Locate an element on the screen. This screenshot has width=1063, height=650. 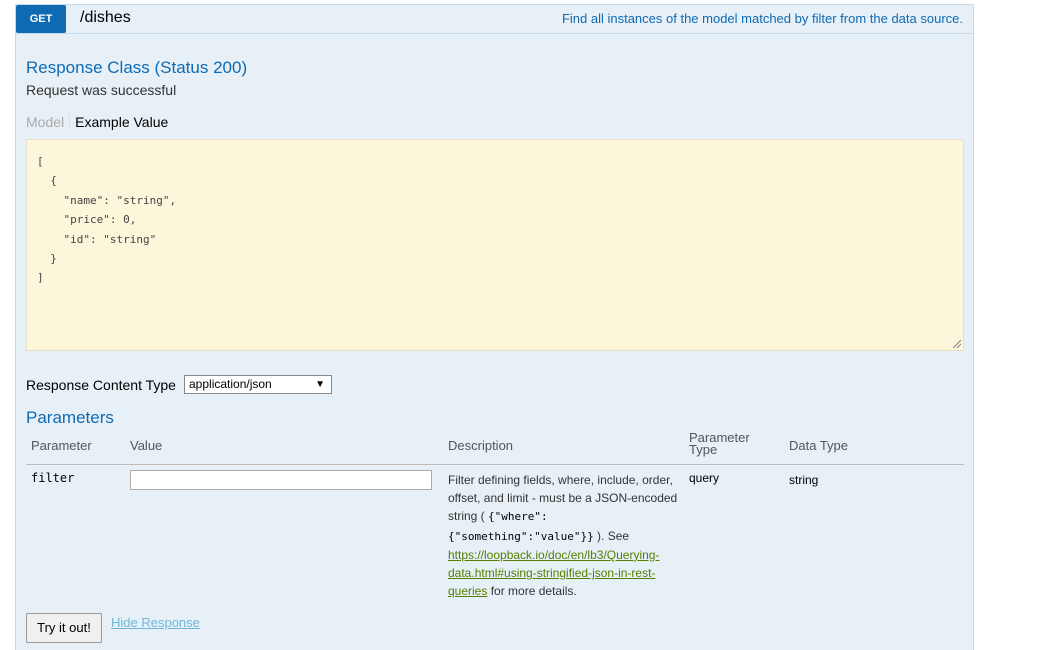
header-parameter: Parameter is located at coordinates (61, 445).